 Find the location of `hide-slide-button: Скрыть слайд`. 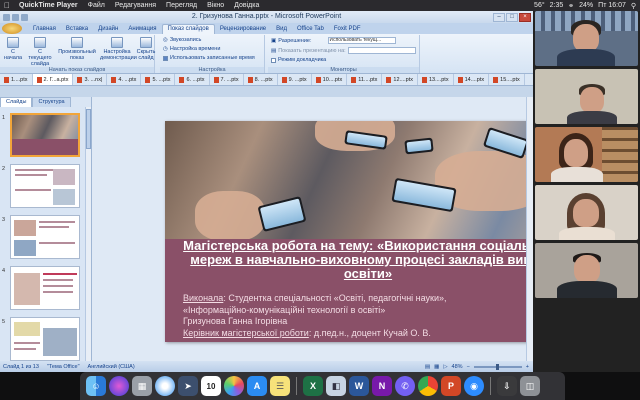

hide-slide-button: Скрыть слайд is located at coordinates (146, 49).